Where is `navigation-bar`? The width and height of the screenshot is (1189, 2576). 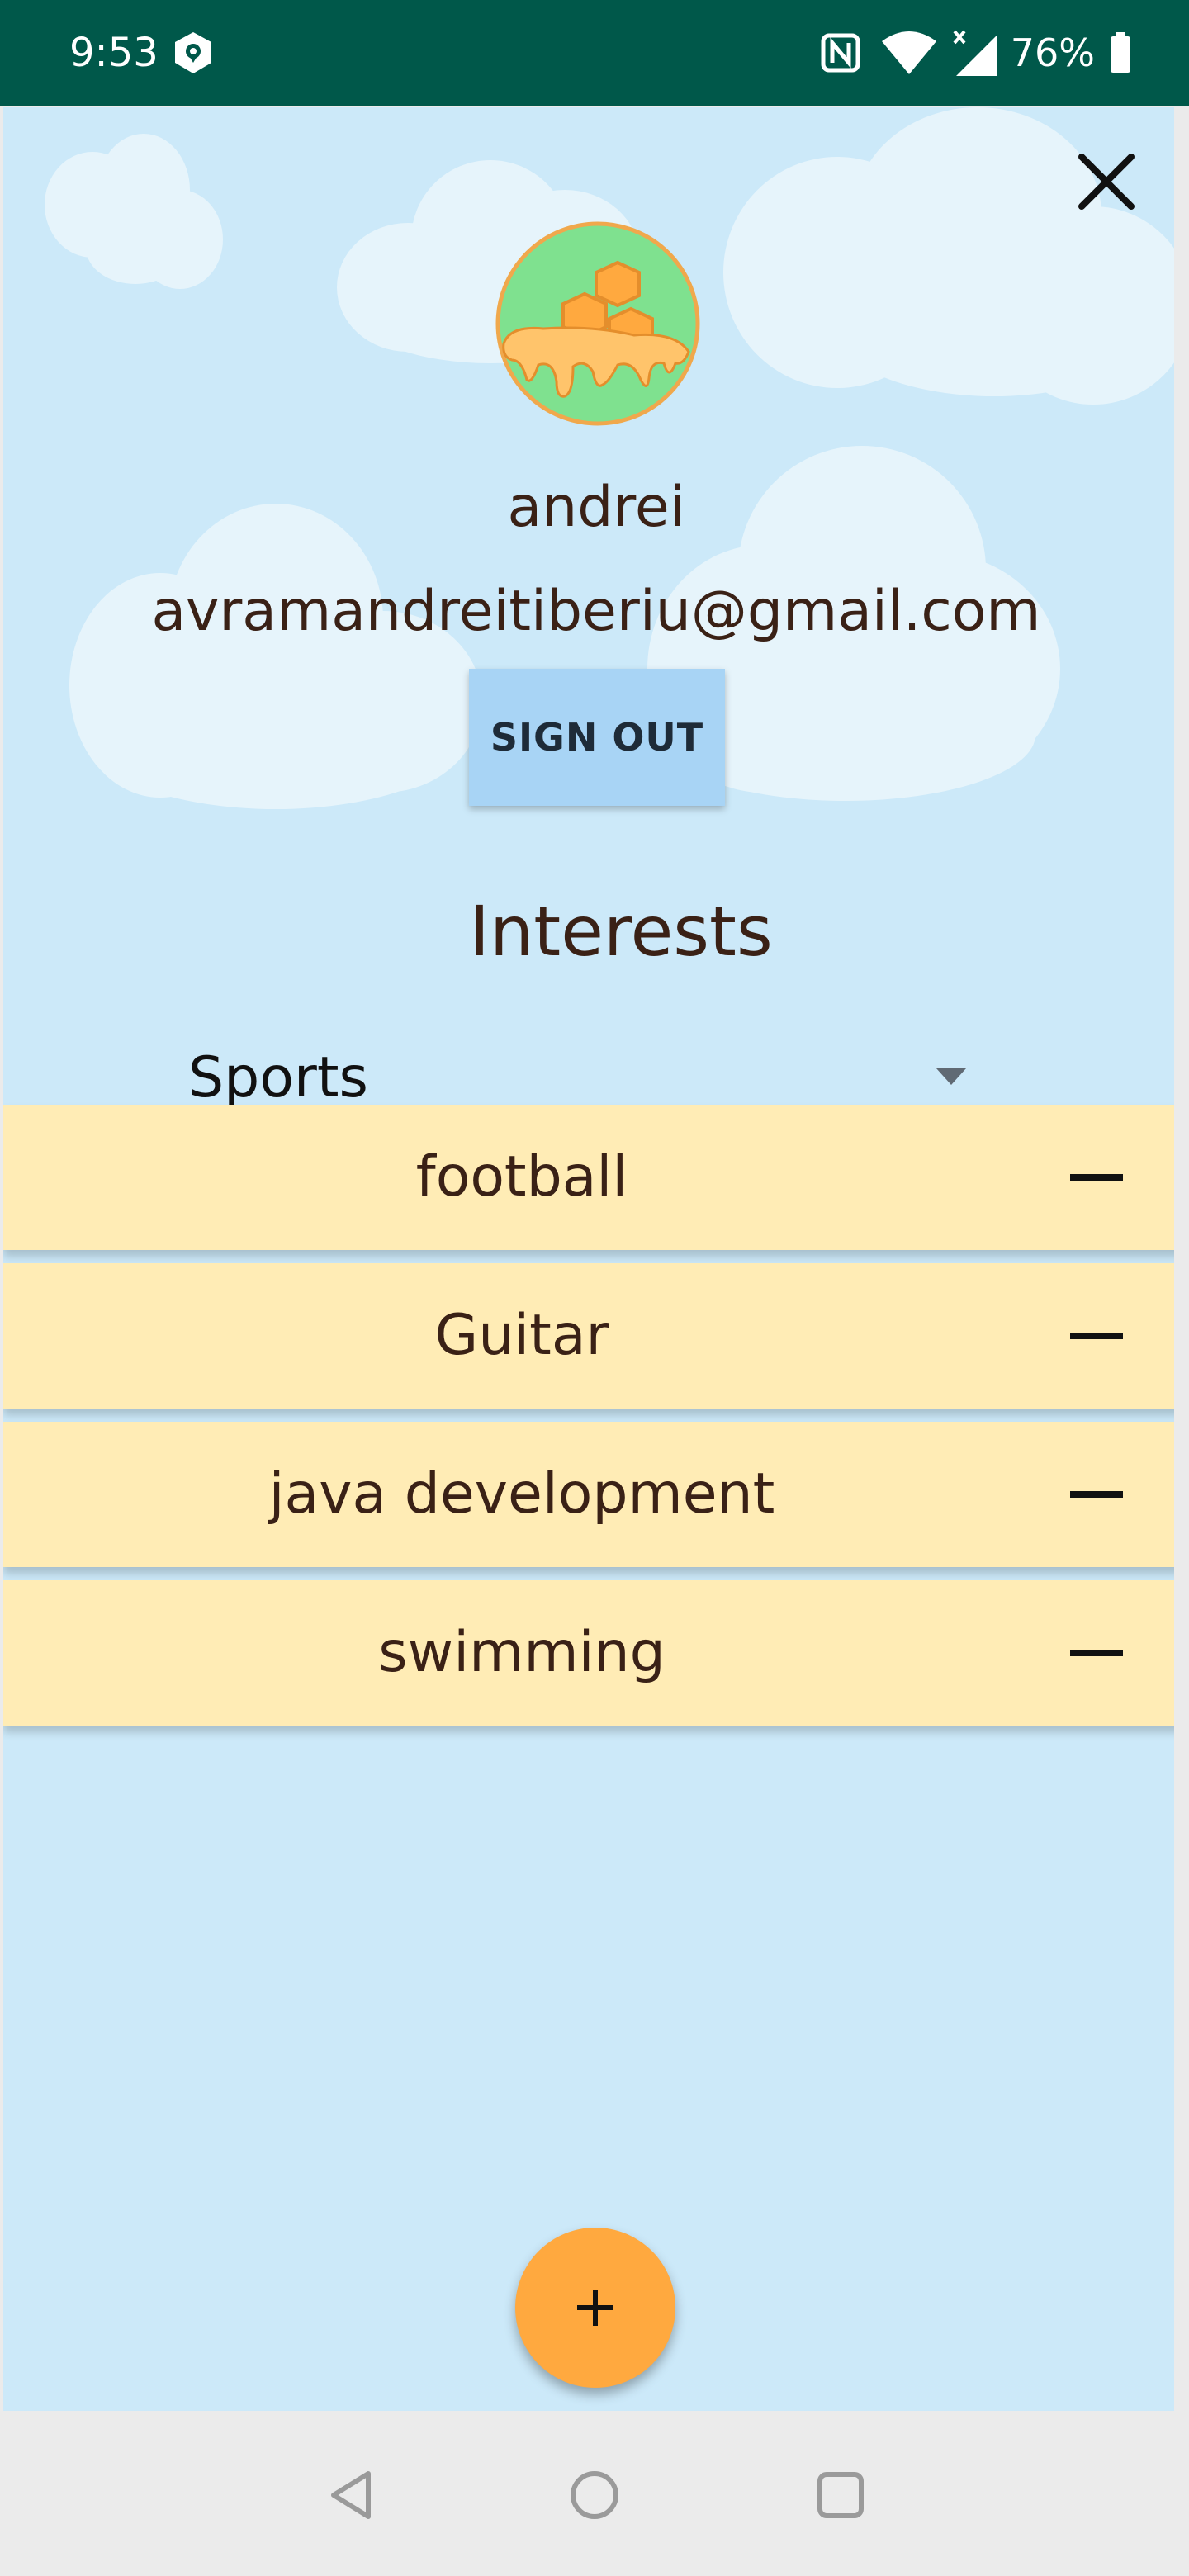 navigation-bar is located at coordinates (594, 2494).